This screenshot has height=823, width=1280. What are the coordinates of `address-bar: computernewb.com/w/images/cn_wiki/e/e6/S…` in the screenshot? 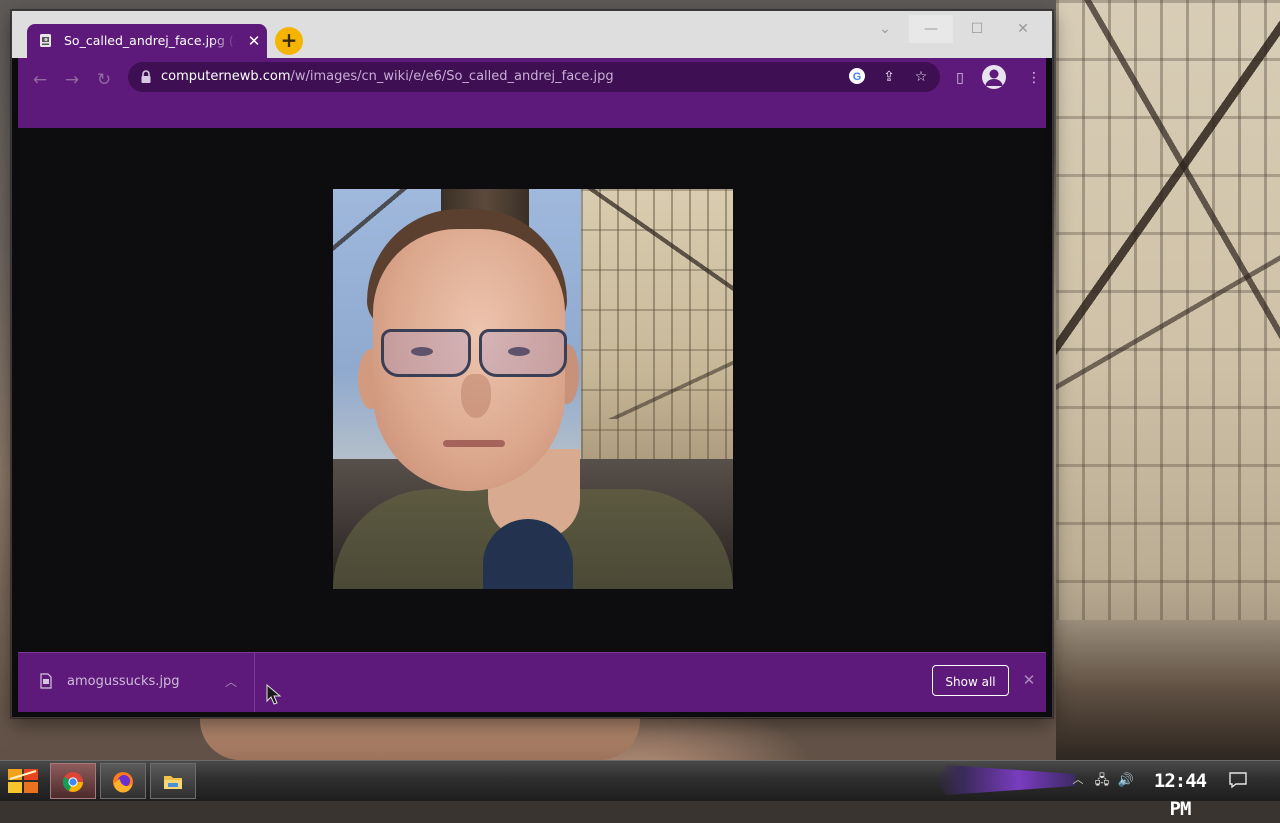 It's located at (534, 77).